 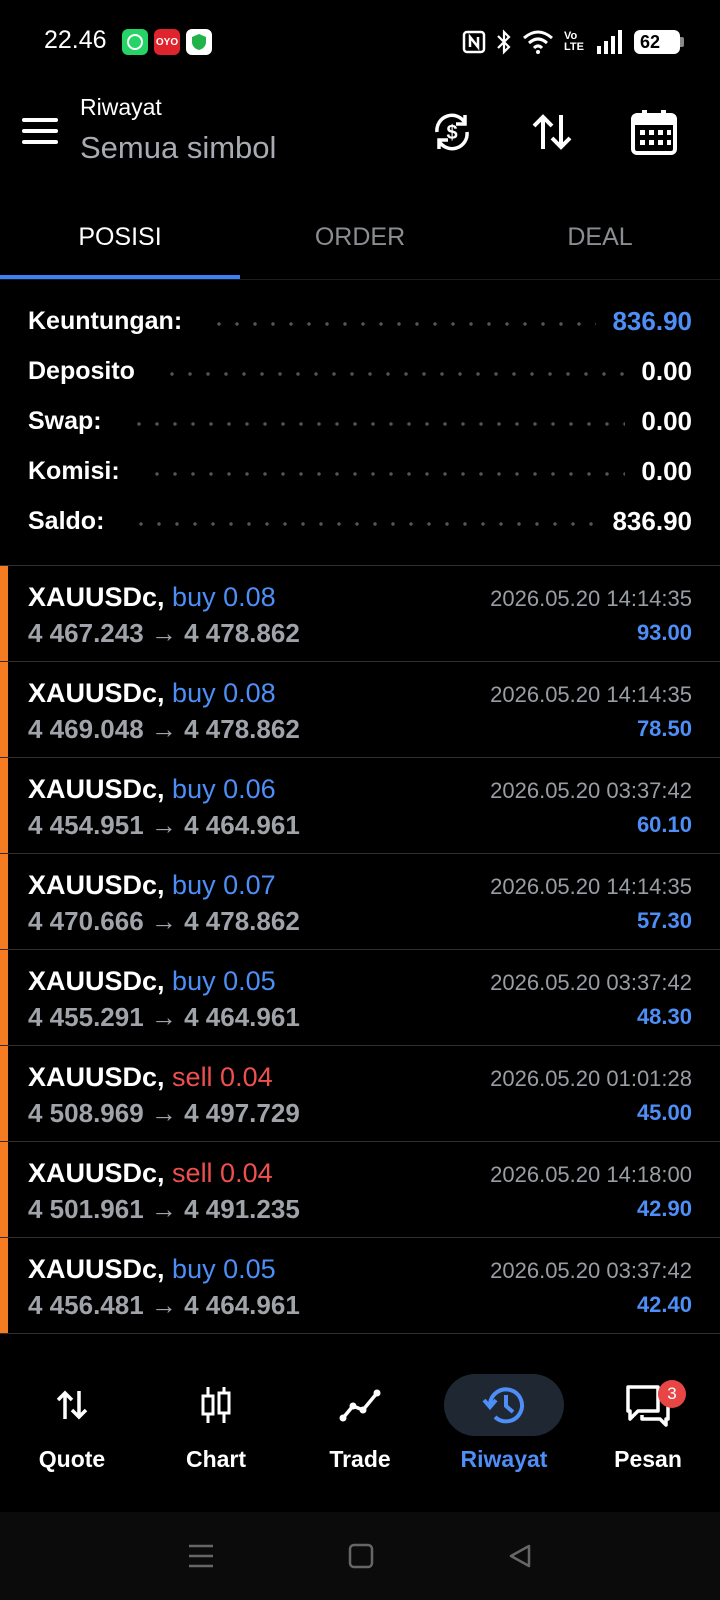 I want to click on oyo-icon: OYO, so click(x=167, y=42).